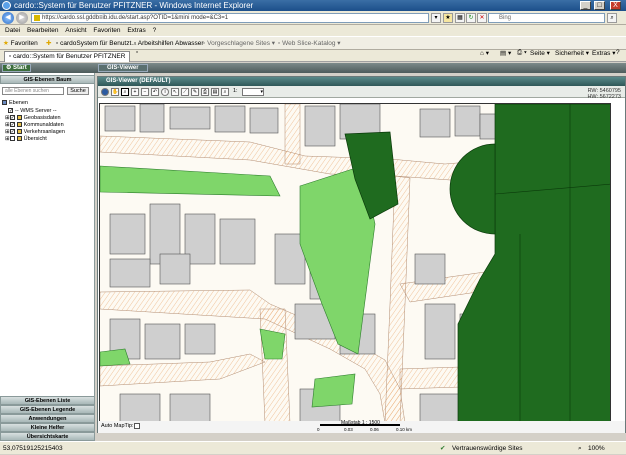 Image resolution: width=626 pixels, height=455 pixels. Describe the element at coordinates (348, 429) in the screenshot. I see `scale-tick-1: 0.03` at that location.